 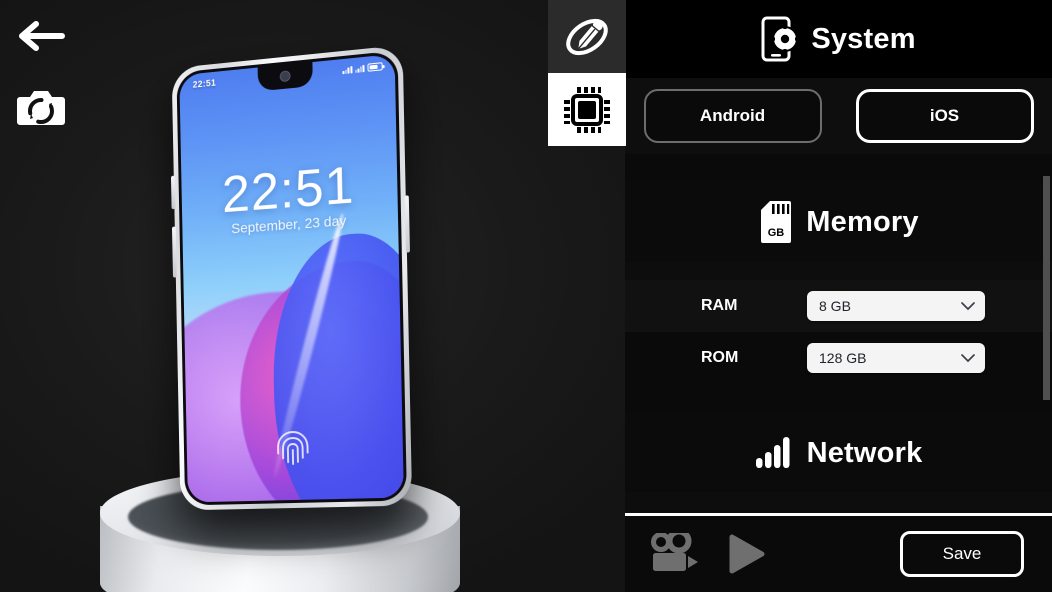 What do you see at coordinates (843, 358) in the screenshot?
I see `select-rom-value: 128 GB` at bounding box center [843, 358].